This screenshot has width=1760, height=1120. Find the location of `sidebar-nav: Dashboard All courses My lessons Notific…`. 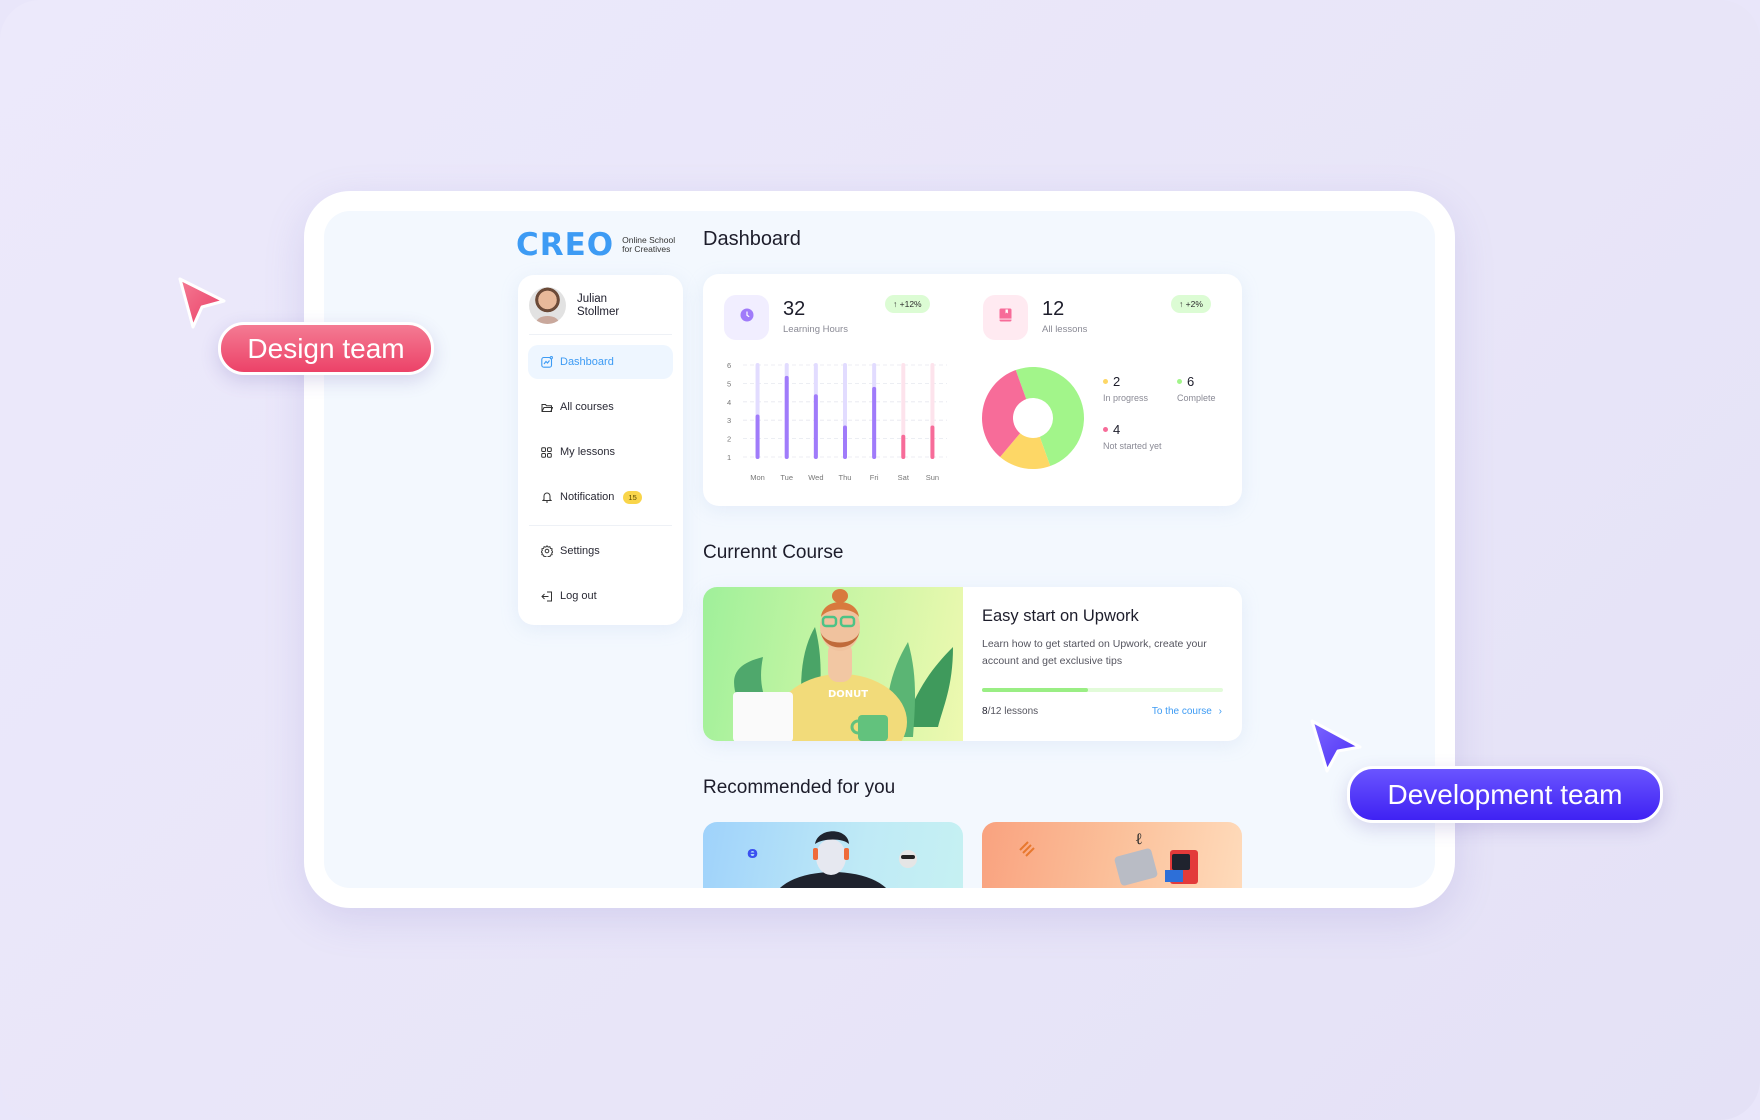

sidebar-nav: Dashboard All courses My lessons Notific… is located at coordinates (600, 424).